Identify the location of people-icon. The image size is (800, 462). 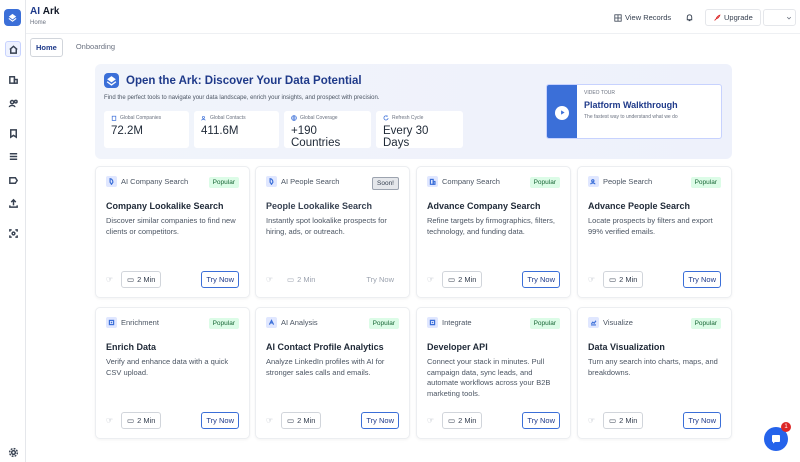
(593, 181).